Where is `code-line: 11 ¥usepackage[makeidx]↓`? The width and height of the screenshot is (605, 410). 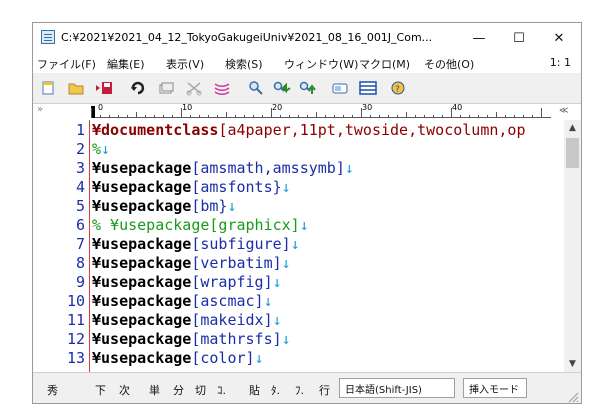 code-line: 11 ¥usepackage[makeidx]↓ is located at coordinates (293, 320).